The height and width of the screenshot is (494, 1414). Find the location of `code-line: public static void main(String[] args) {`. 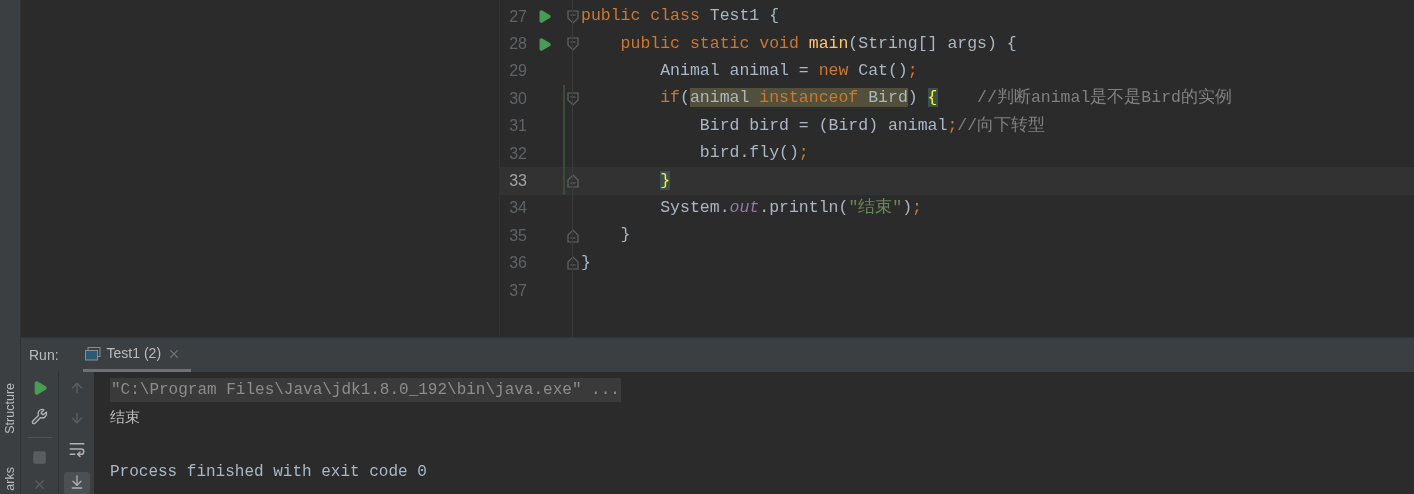

code-line: public static void main(String[] args) { is located at coordinates (818, 43).